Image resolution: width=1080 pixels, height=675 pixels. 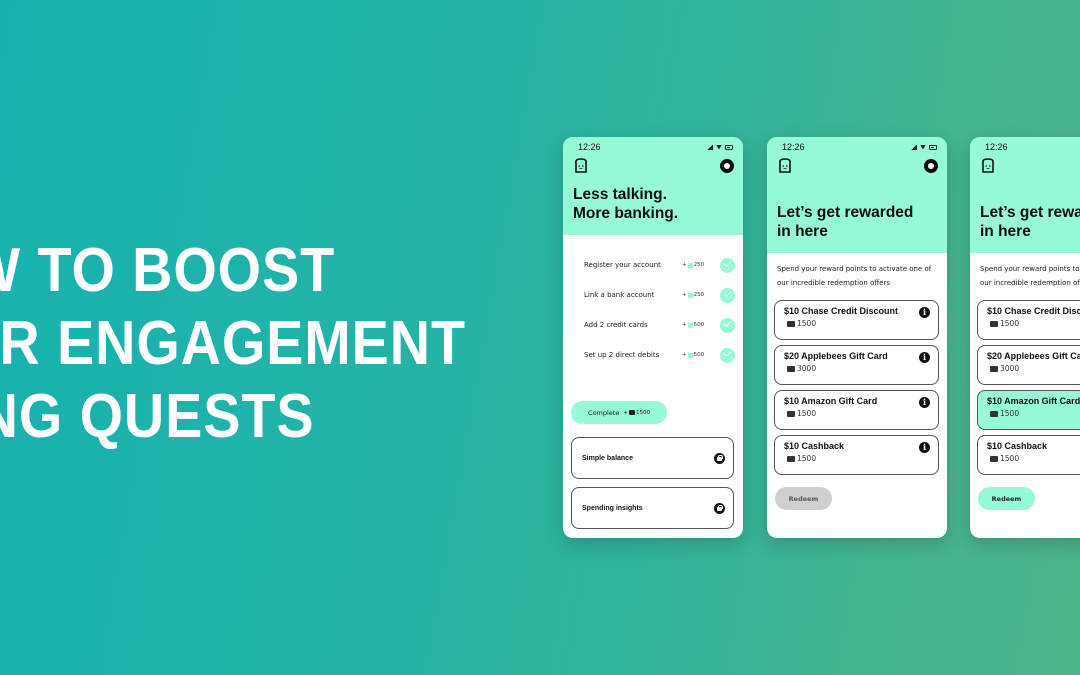 What do you see at coordinates (802, 231) in the screenshot?
I see `hero-title-line-2: in here` at bounding box center [802, 231].